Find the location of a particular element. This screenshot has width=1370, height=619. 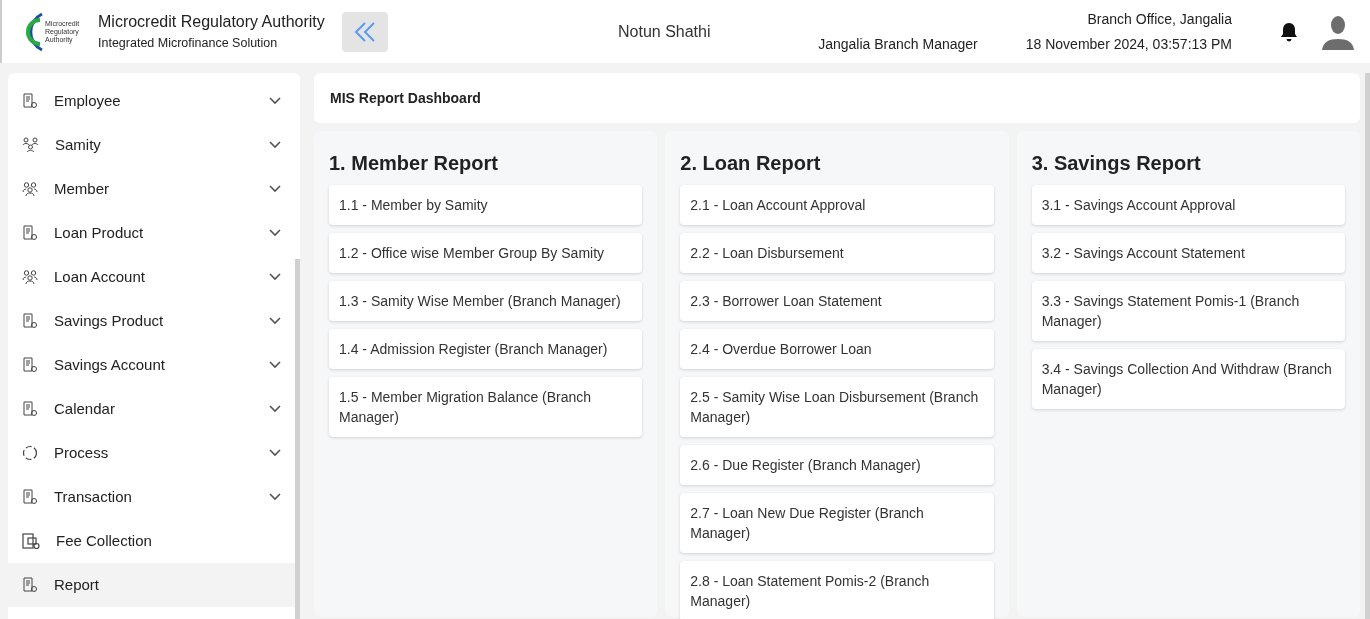

report-link: 1.1 - Member by Samity is located at coordinates (486, 205).